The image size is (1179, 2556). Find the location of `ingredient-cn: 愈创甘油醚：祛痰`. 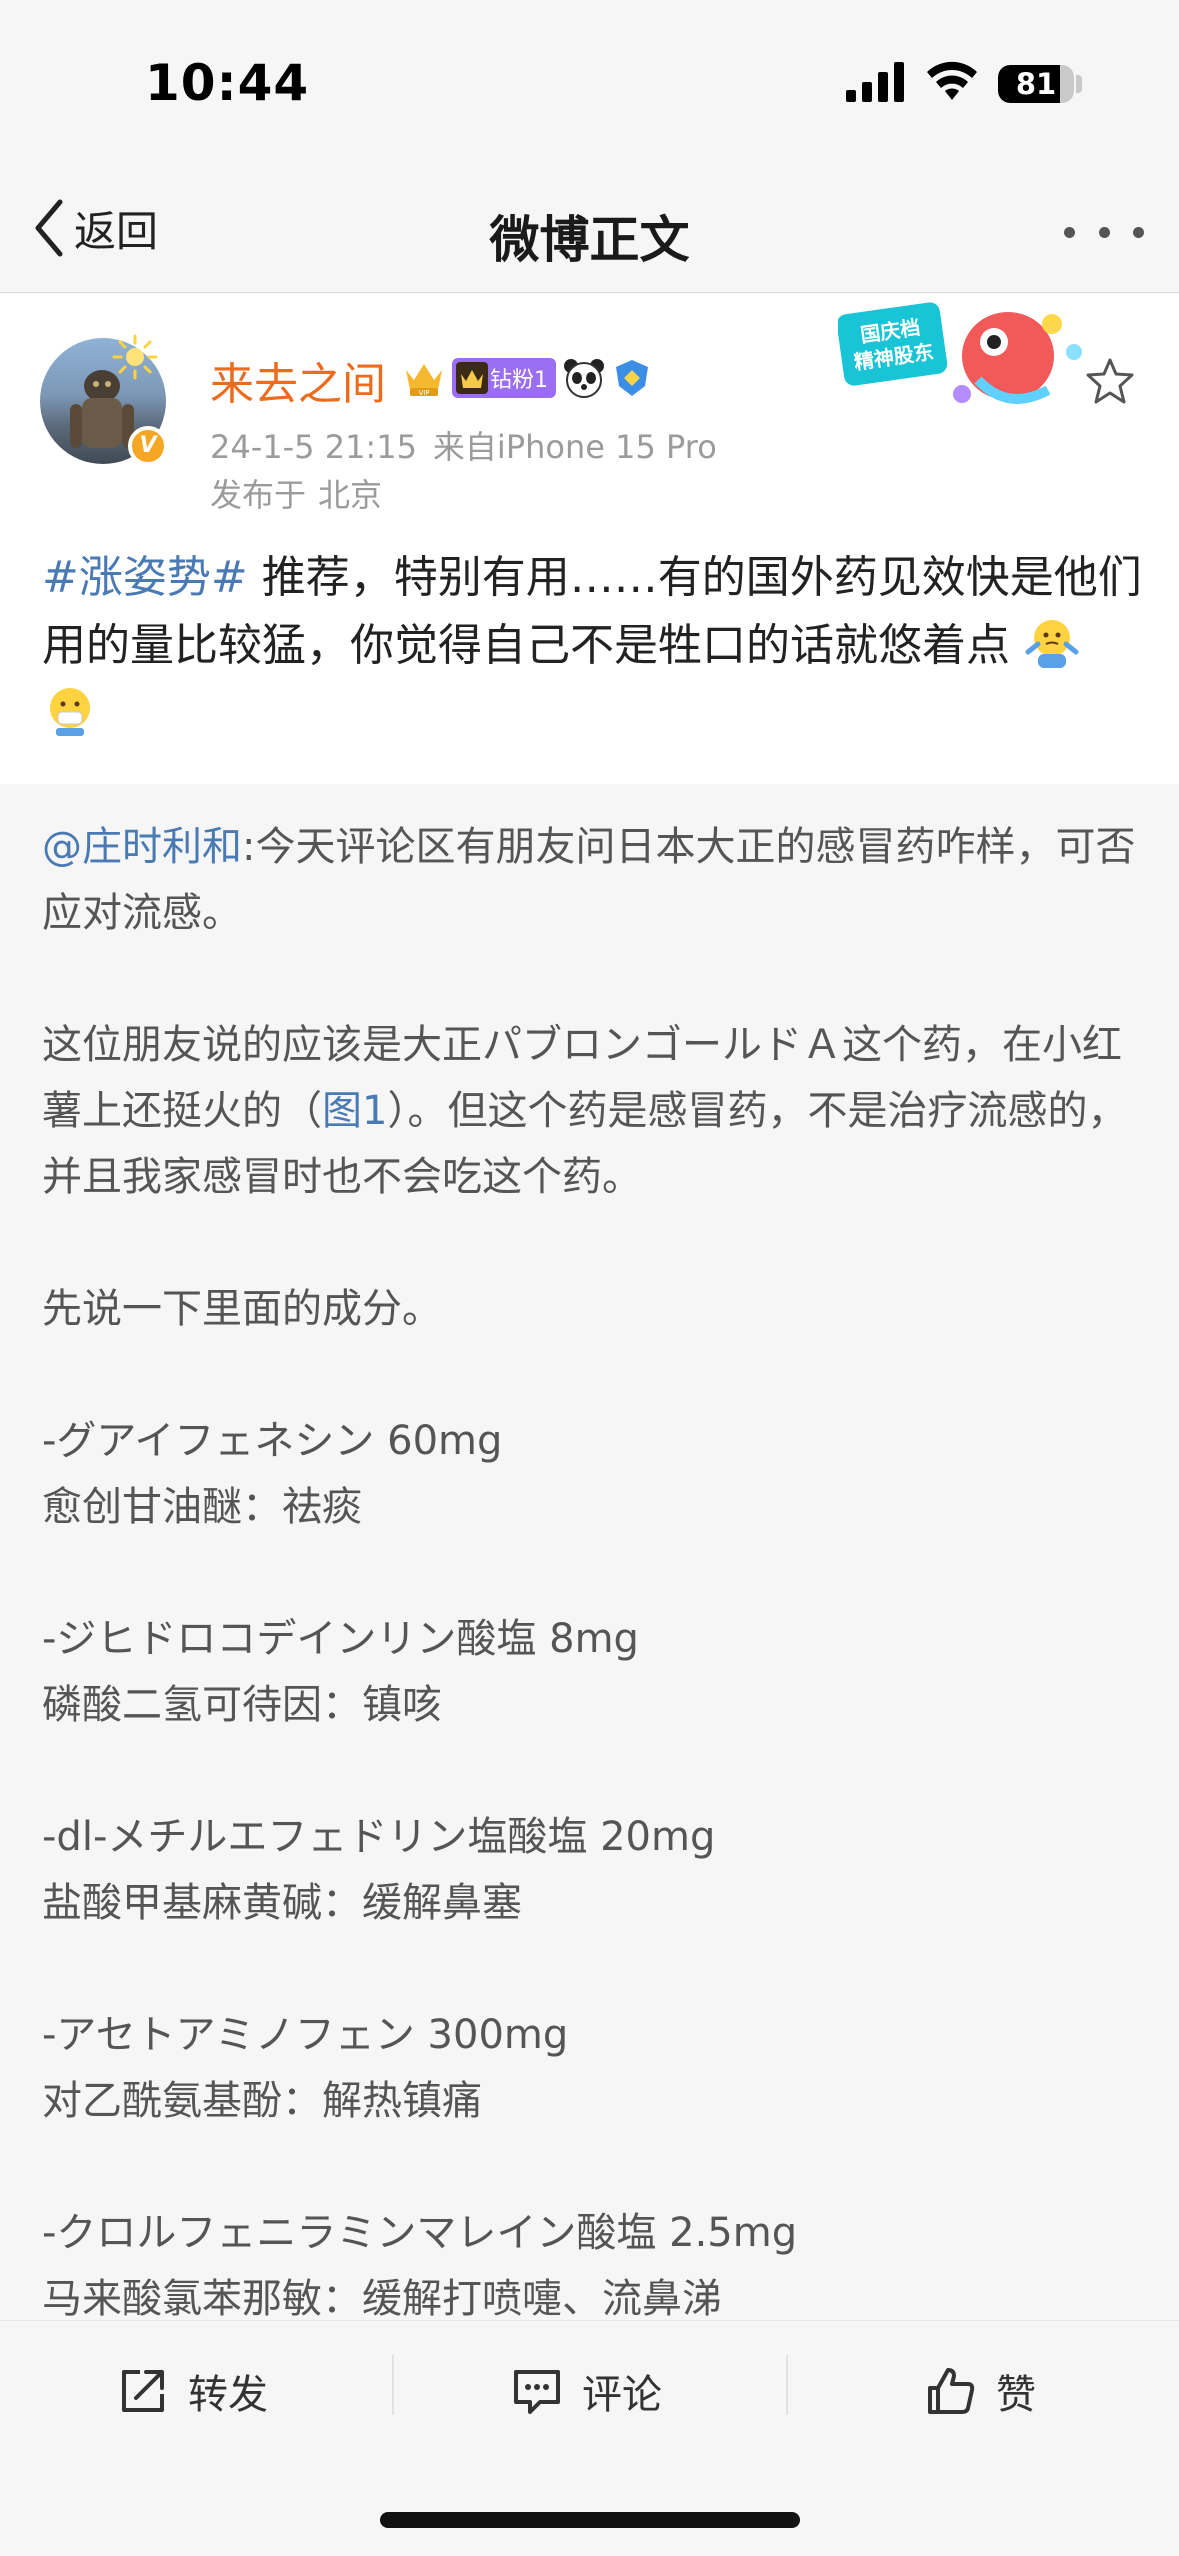

ingredient-cn: 愈创甘油醚：祛痰 is located at coordinates (202, 1507).